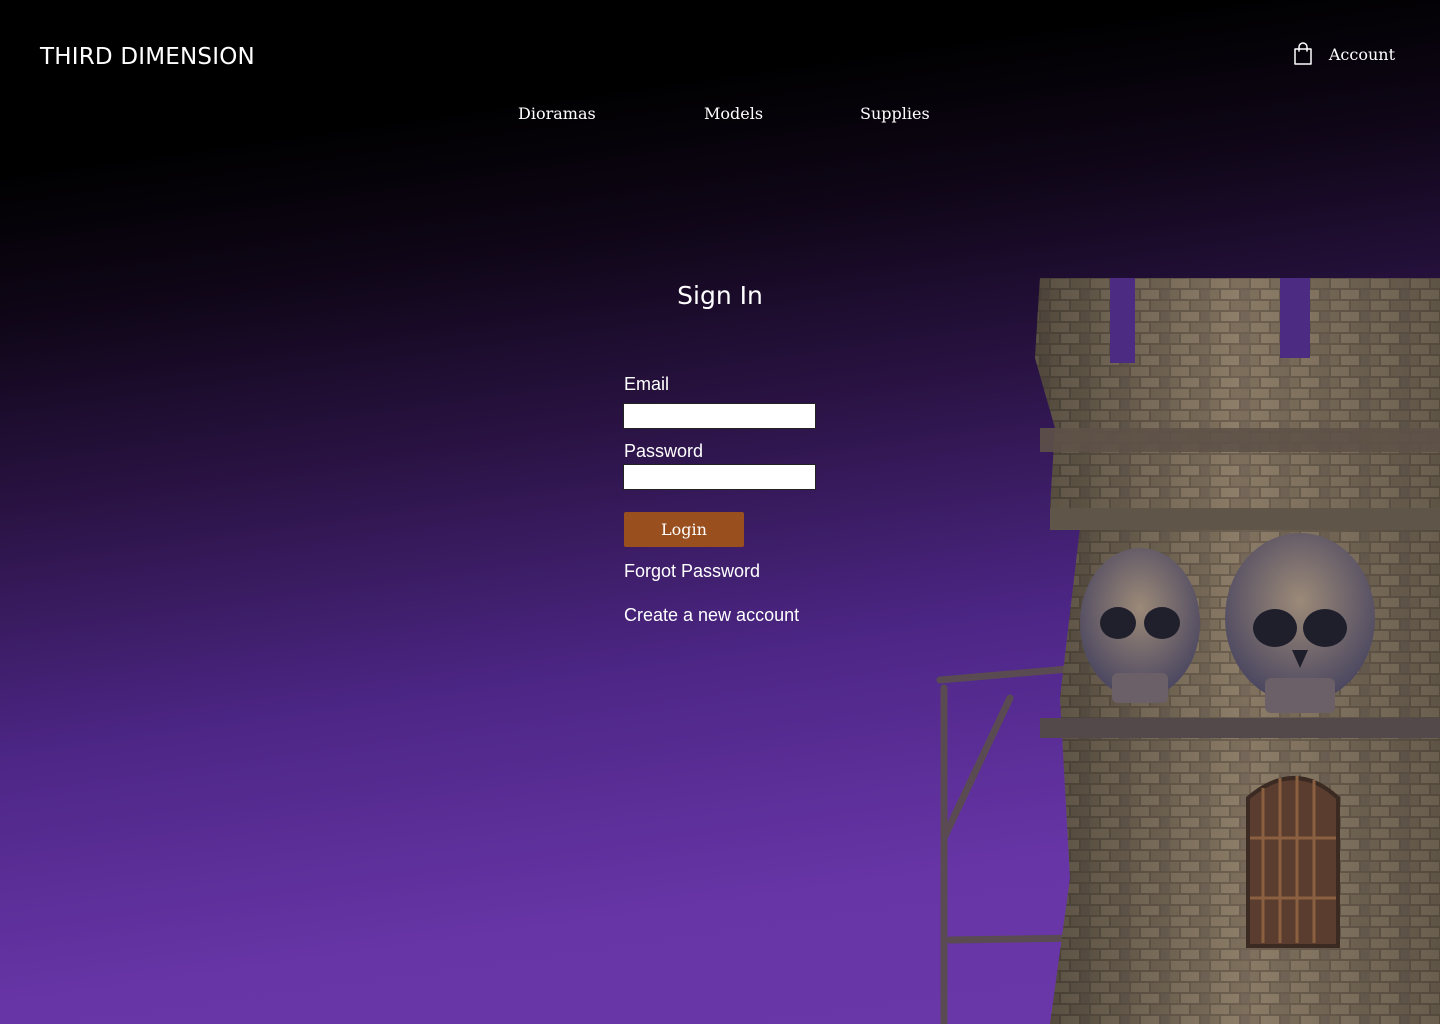 The height and width of the screenshot is (1024, 1440). I want to click on email-field, so click(719, 416).